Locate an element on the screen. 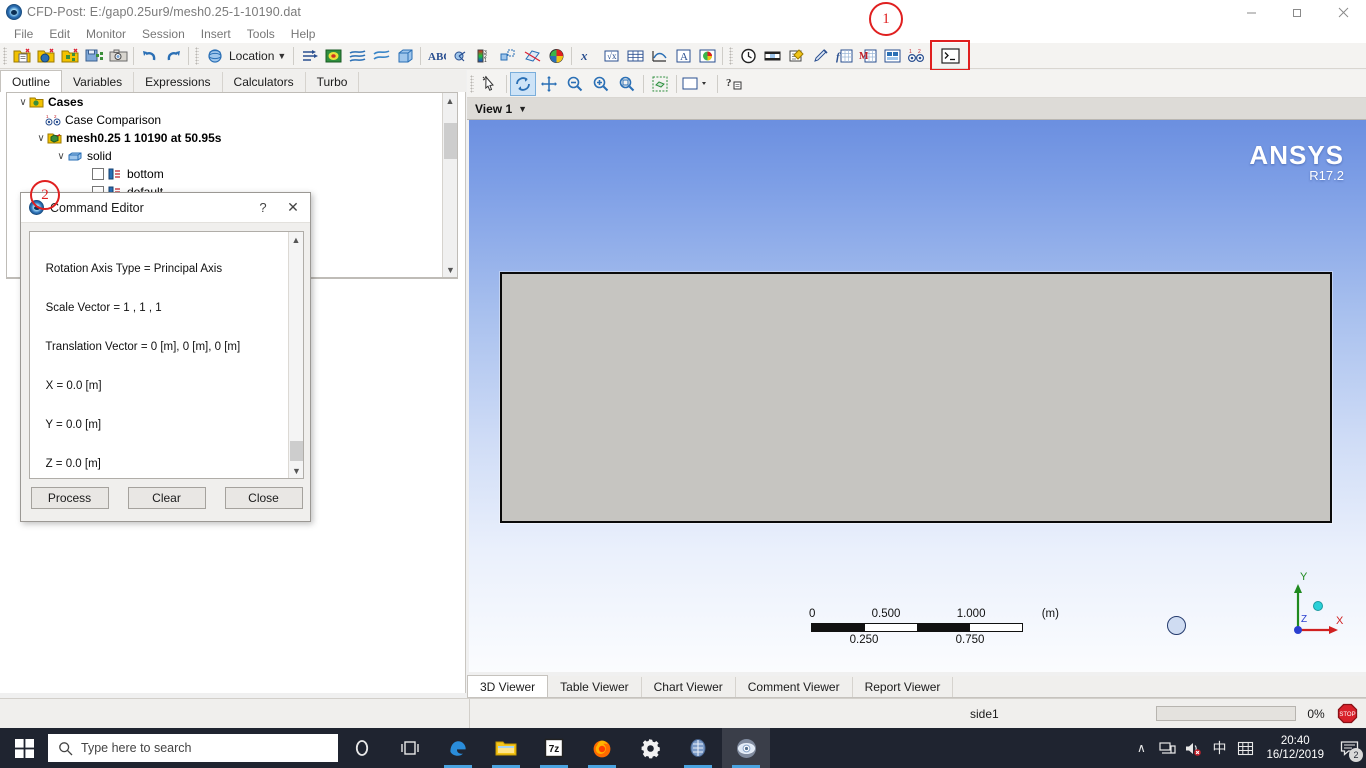 The height and width of the screenshot is (768, 1366). menu-file: File is located at coordinates (23, 34).